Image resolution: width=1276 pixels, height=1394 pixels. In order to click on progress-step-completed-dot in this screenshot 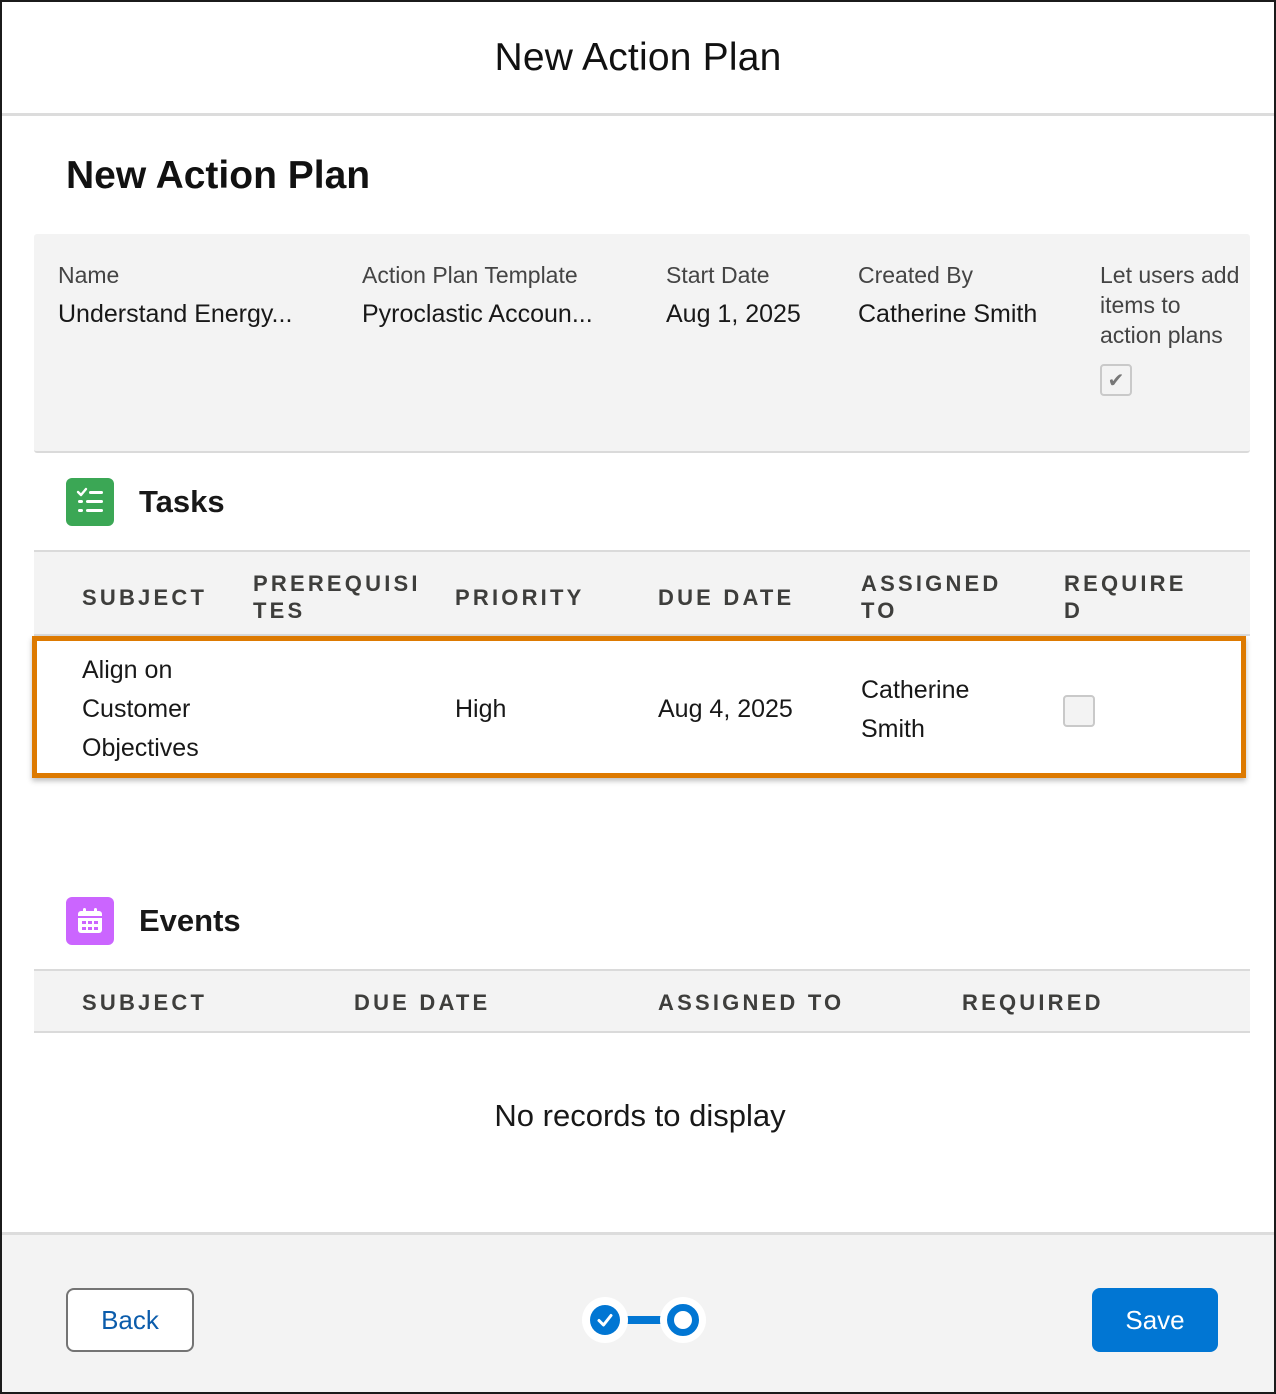, I will do `click(605, 1320)`.